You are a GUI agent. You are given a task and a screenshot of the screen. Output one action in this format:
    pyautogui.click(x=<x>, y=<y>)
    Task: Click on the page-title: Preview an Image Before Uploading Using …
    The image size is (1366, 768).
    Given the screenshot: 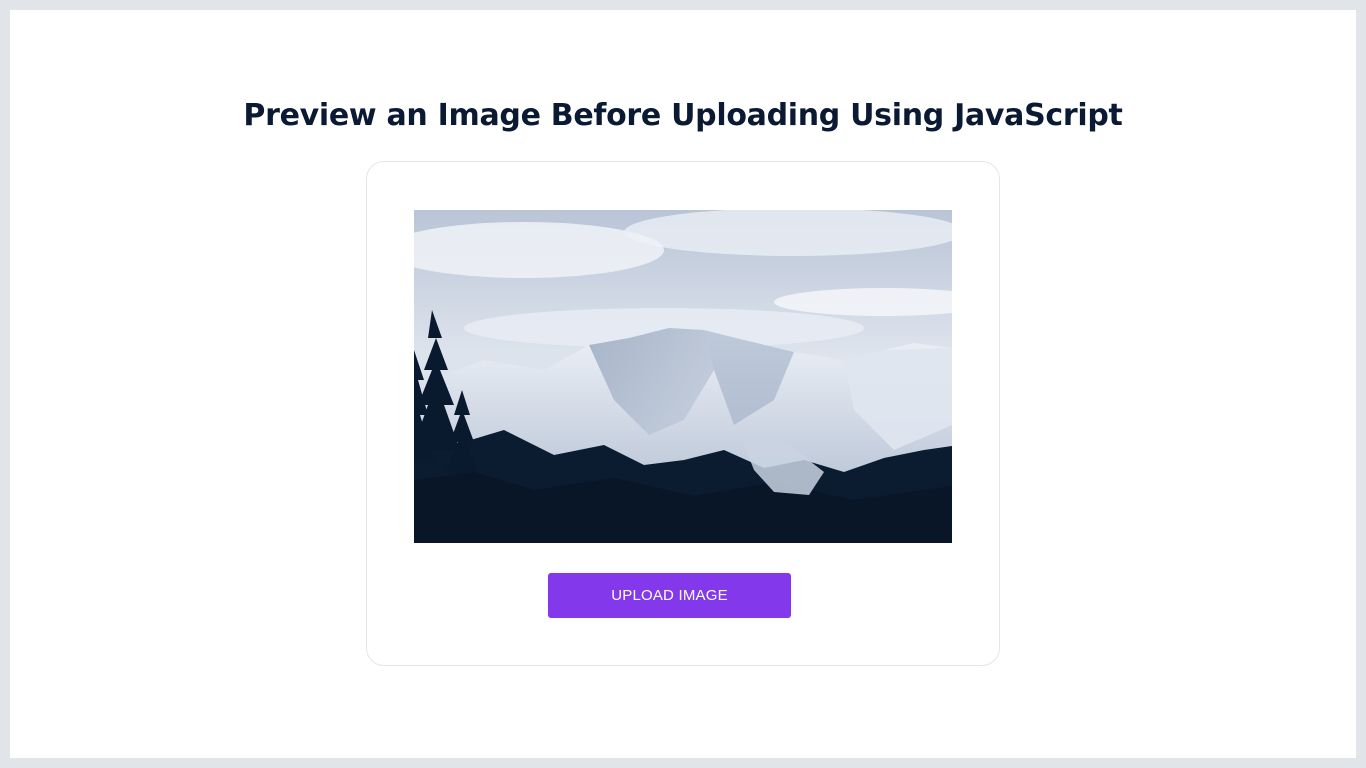 What is the action you would take?
    pyautogui.click(x=683, y=115)
    